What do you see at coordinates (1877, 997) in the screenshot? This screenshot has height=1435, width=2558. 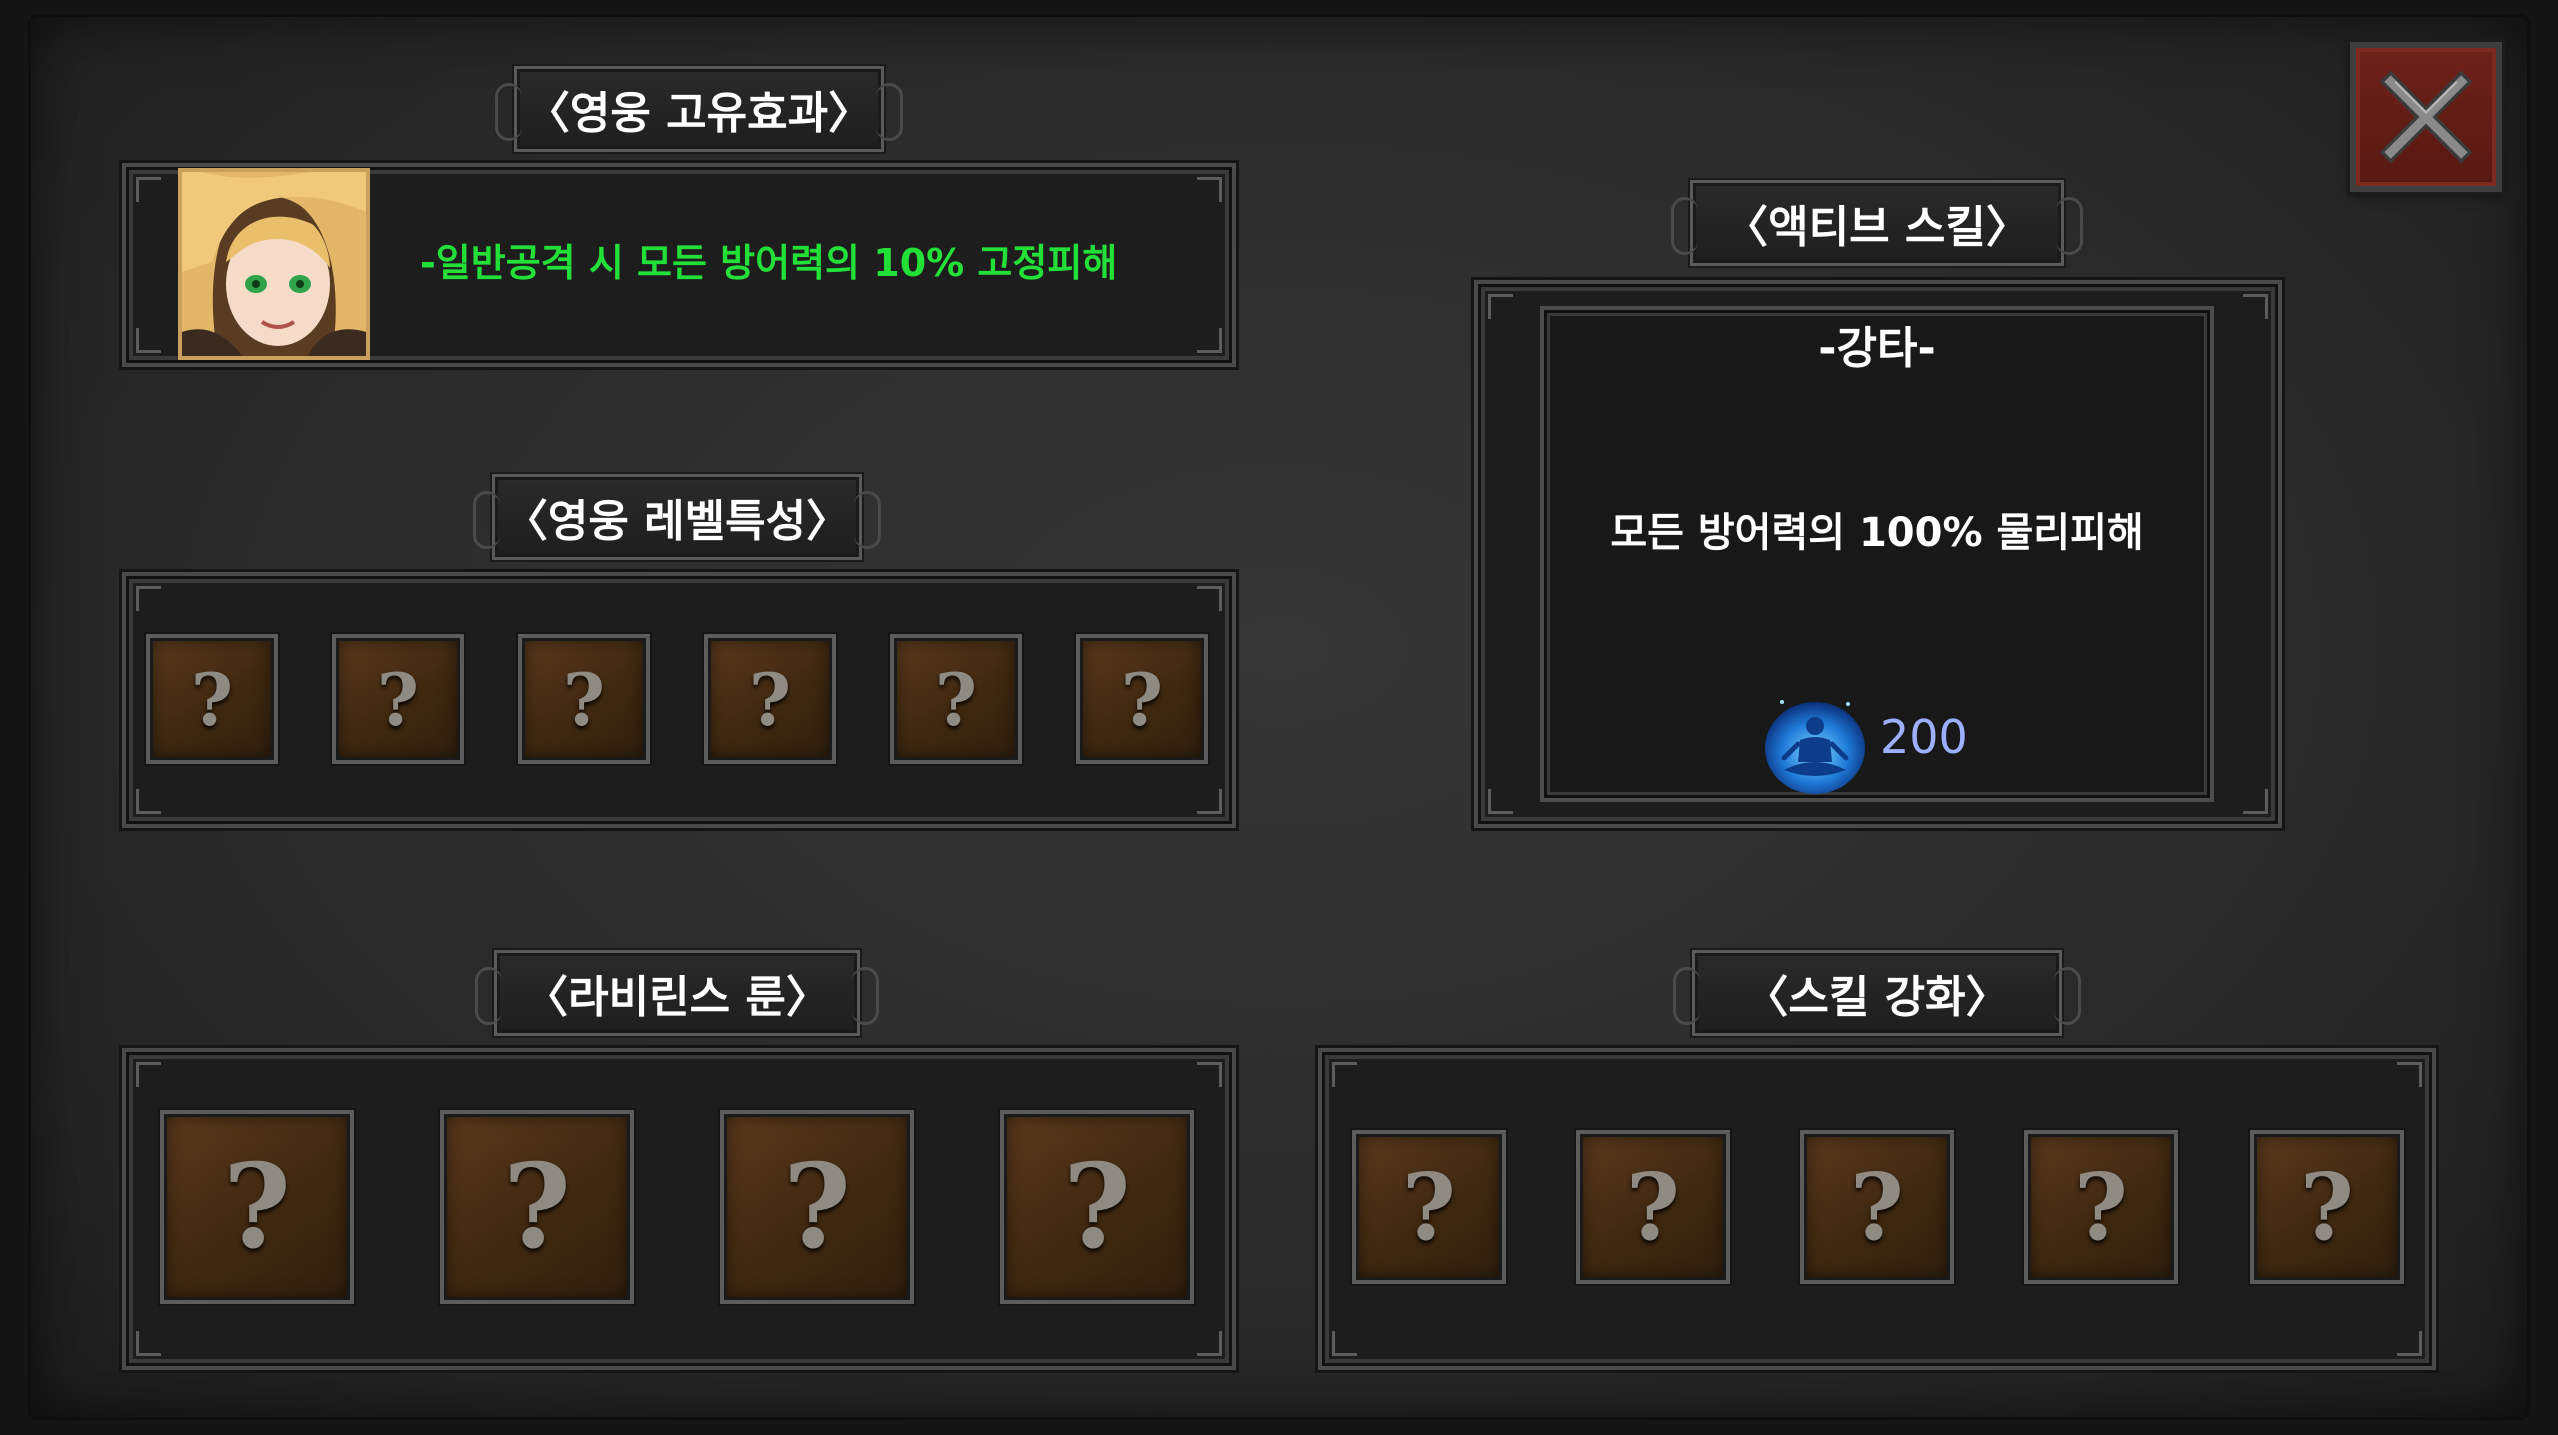 I see `skill-enhance-title: 〈스킬 강화〉` at bounding box center [1877, 997].